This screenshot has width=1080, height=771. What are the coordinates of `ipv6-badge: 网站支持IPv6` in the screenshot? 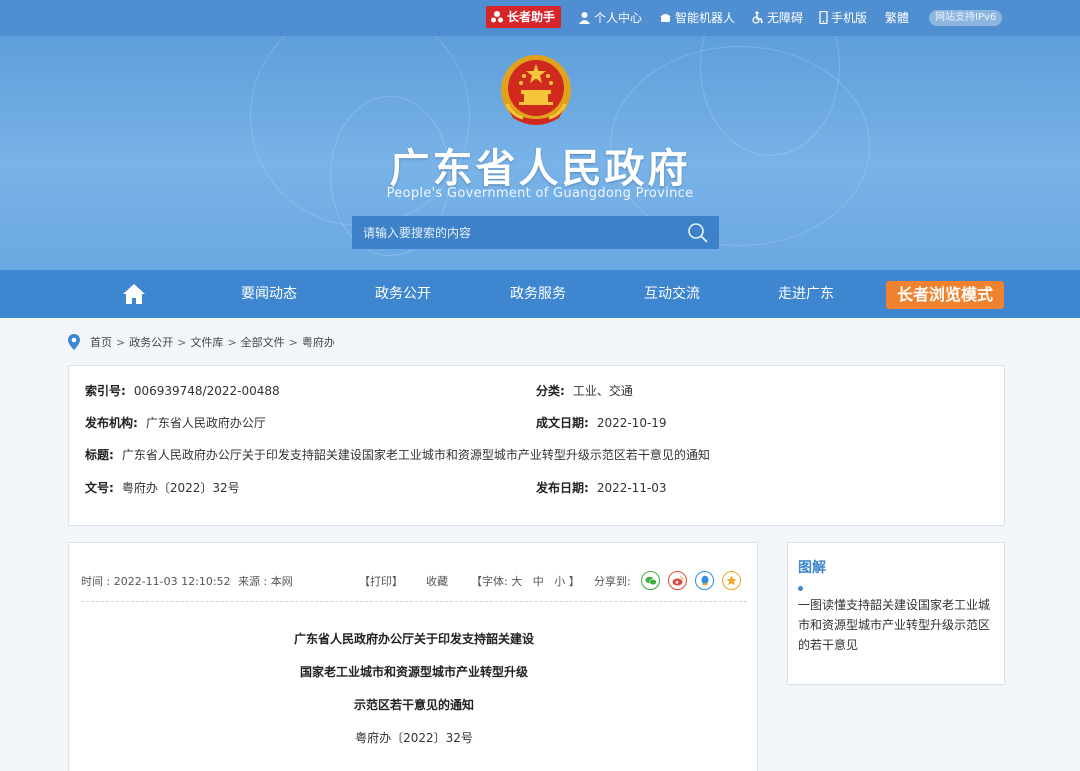 It's located at (966, 18).